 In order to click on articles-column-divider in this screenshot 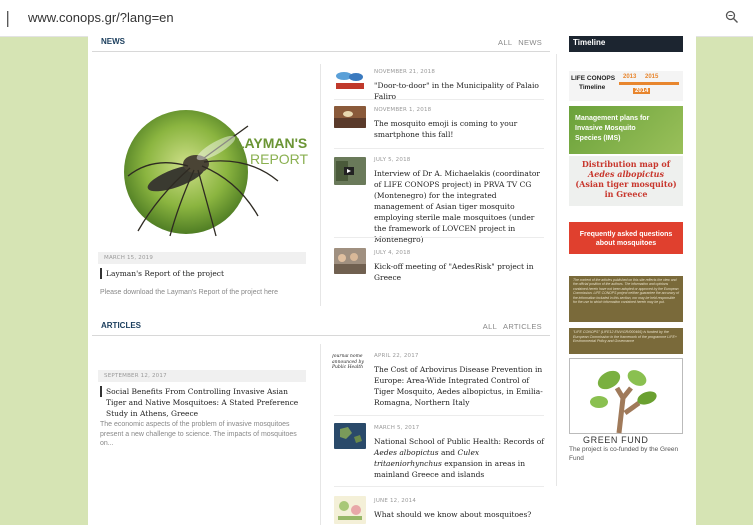, I will do `click(320, 434)`.